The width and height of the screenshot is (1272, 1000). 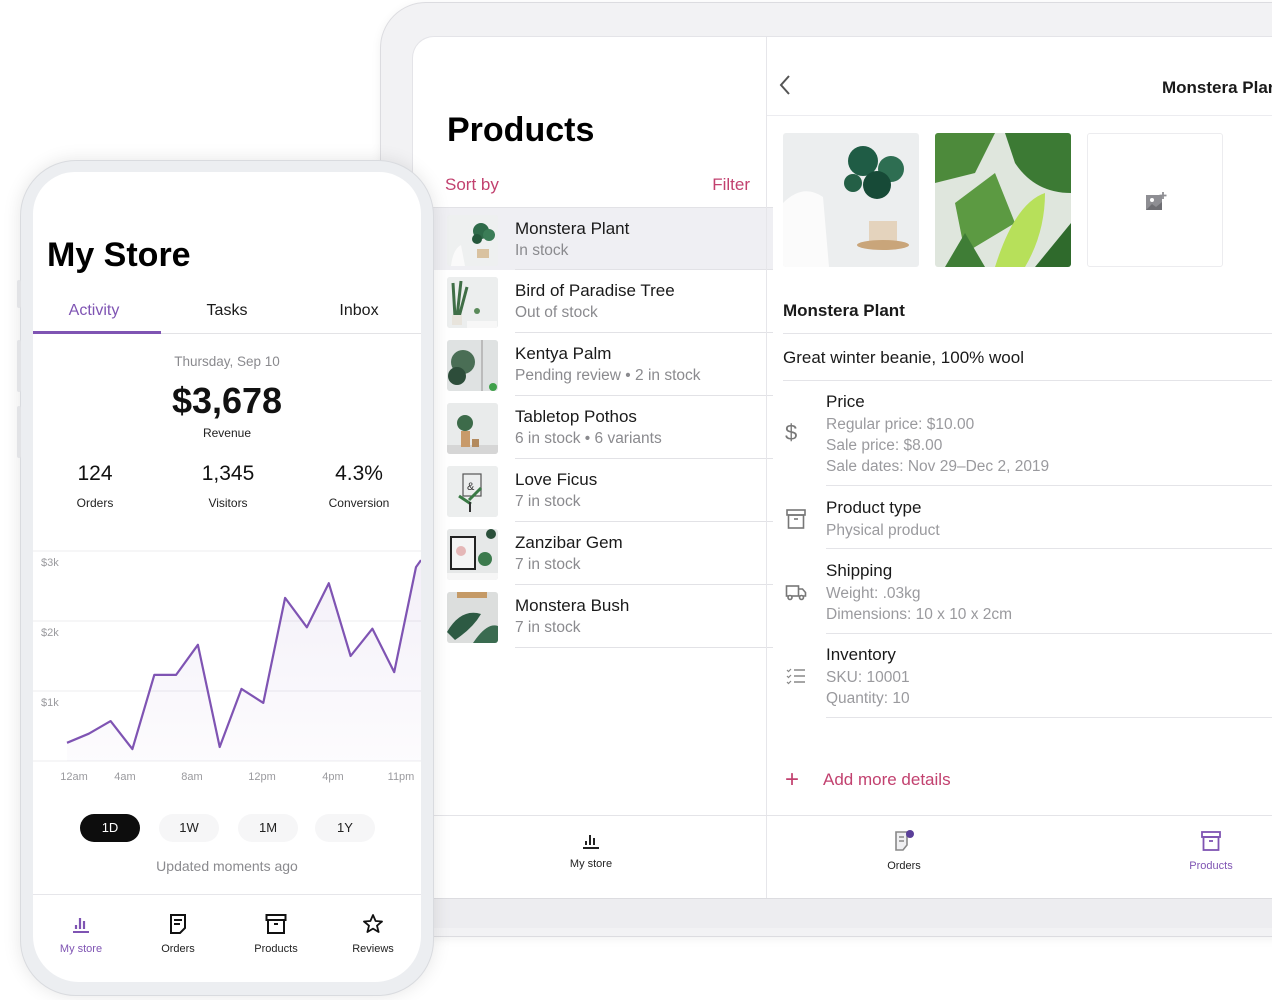 I want to click on plus-icon: +, so click(x=792, y=779).